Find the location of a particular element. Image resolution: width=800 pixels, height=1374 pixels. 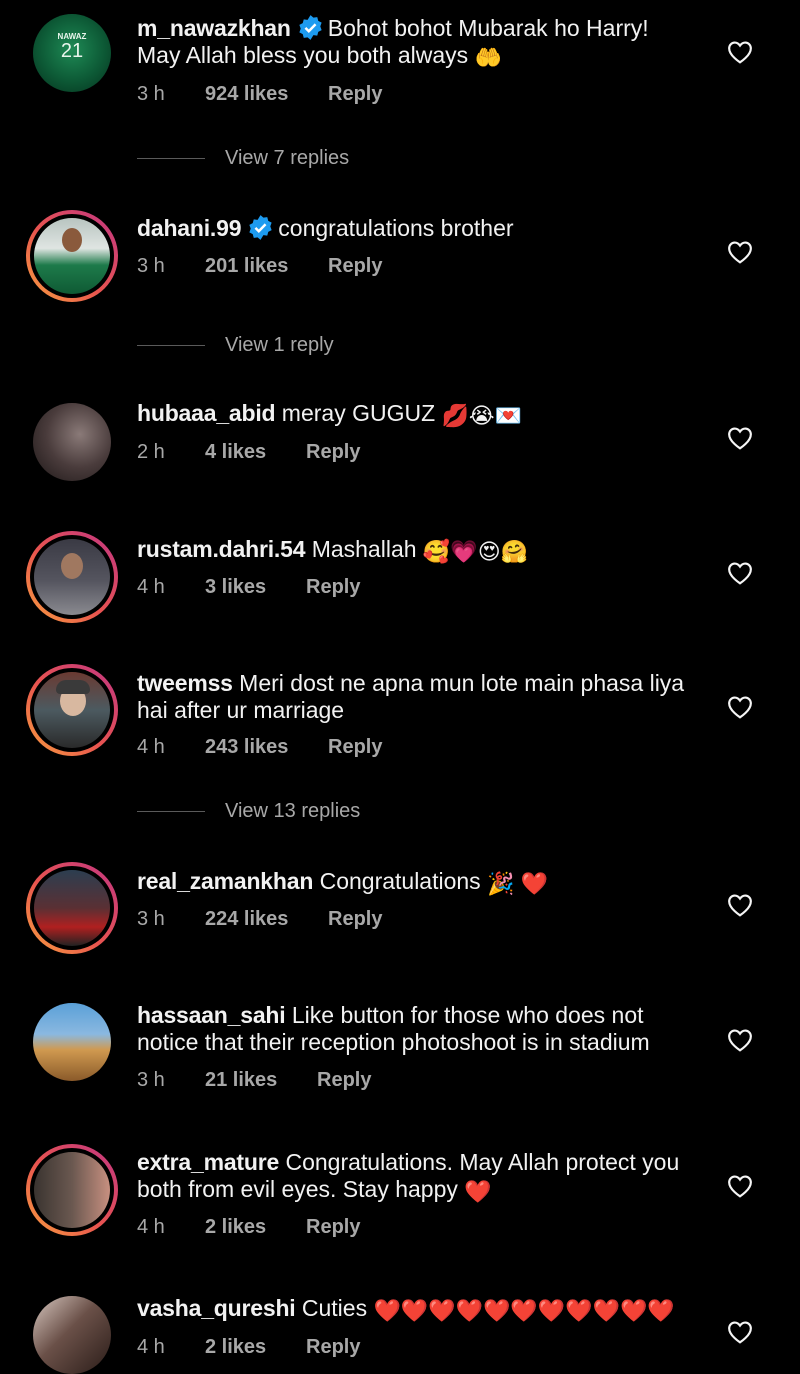

view-replies-button: View 7 replies is located at coordinates (243, 158).